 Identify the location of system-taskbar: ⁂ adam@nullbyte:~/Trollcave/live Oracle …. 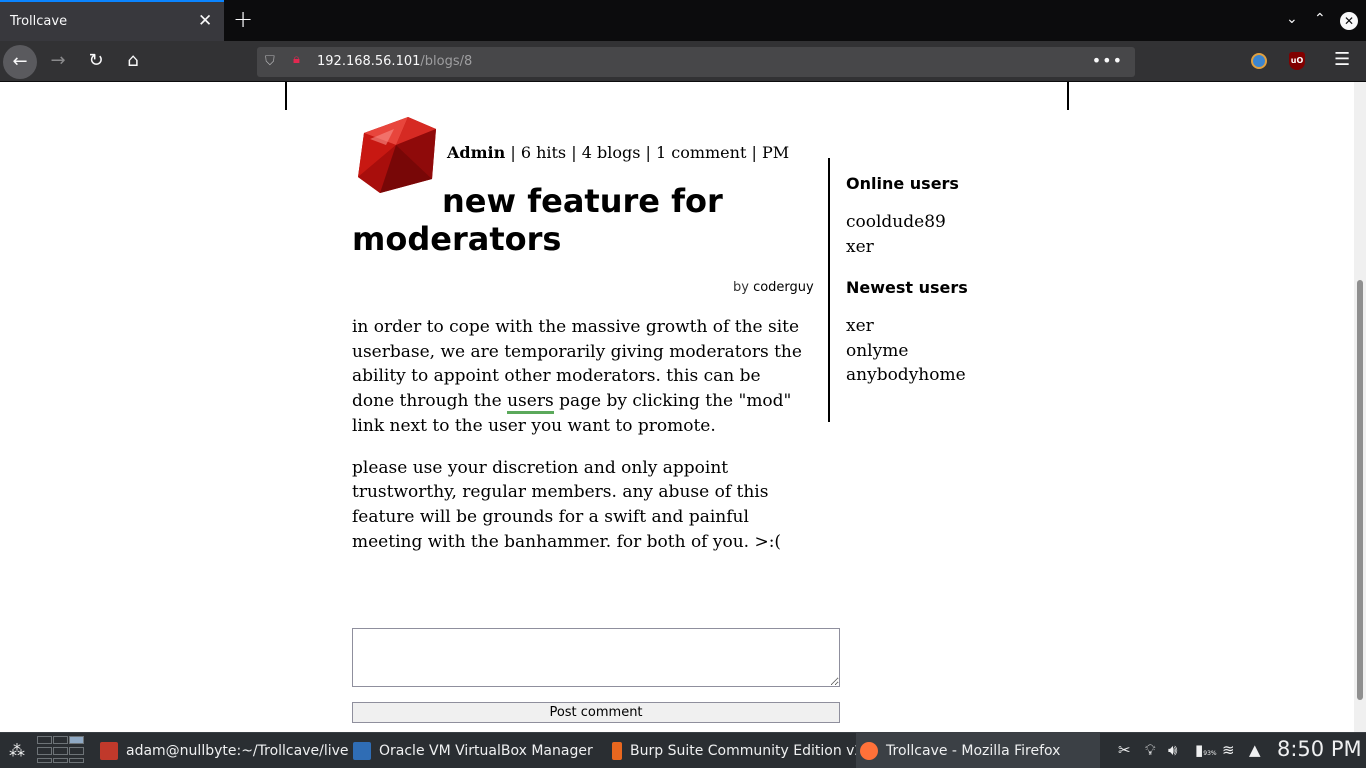
(683, 750).